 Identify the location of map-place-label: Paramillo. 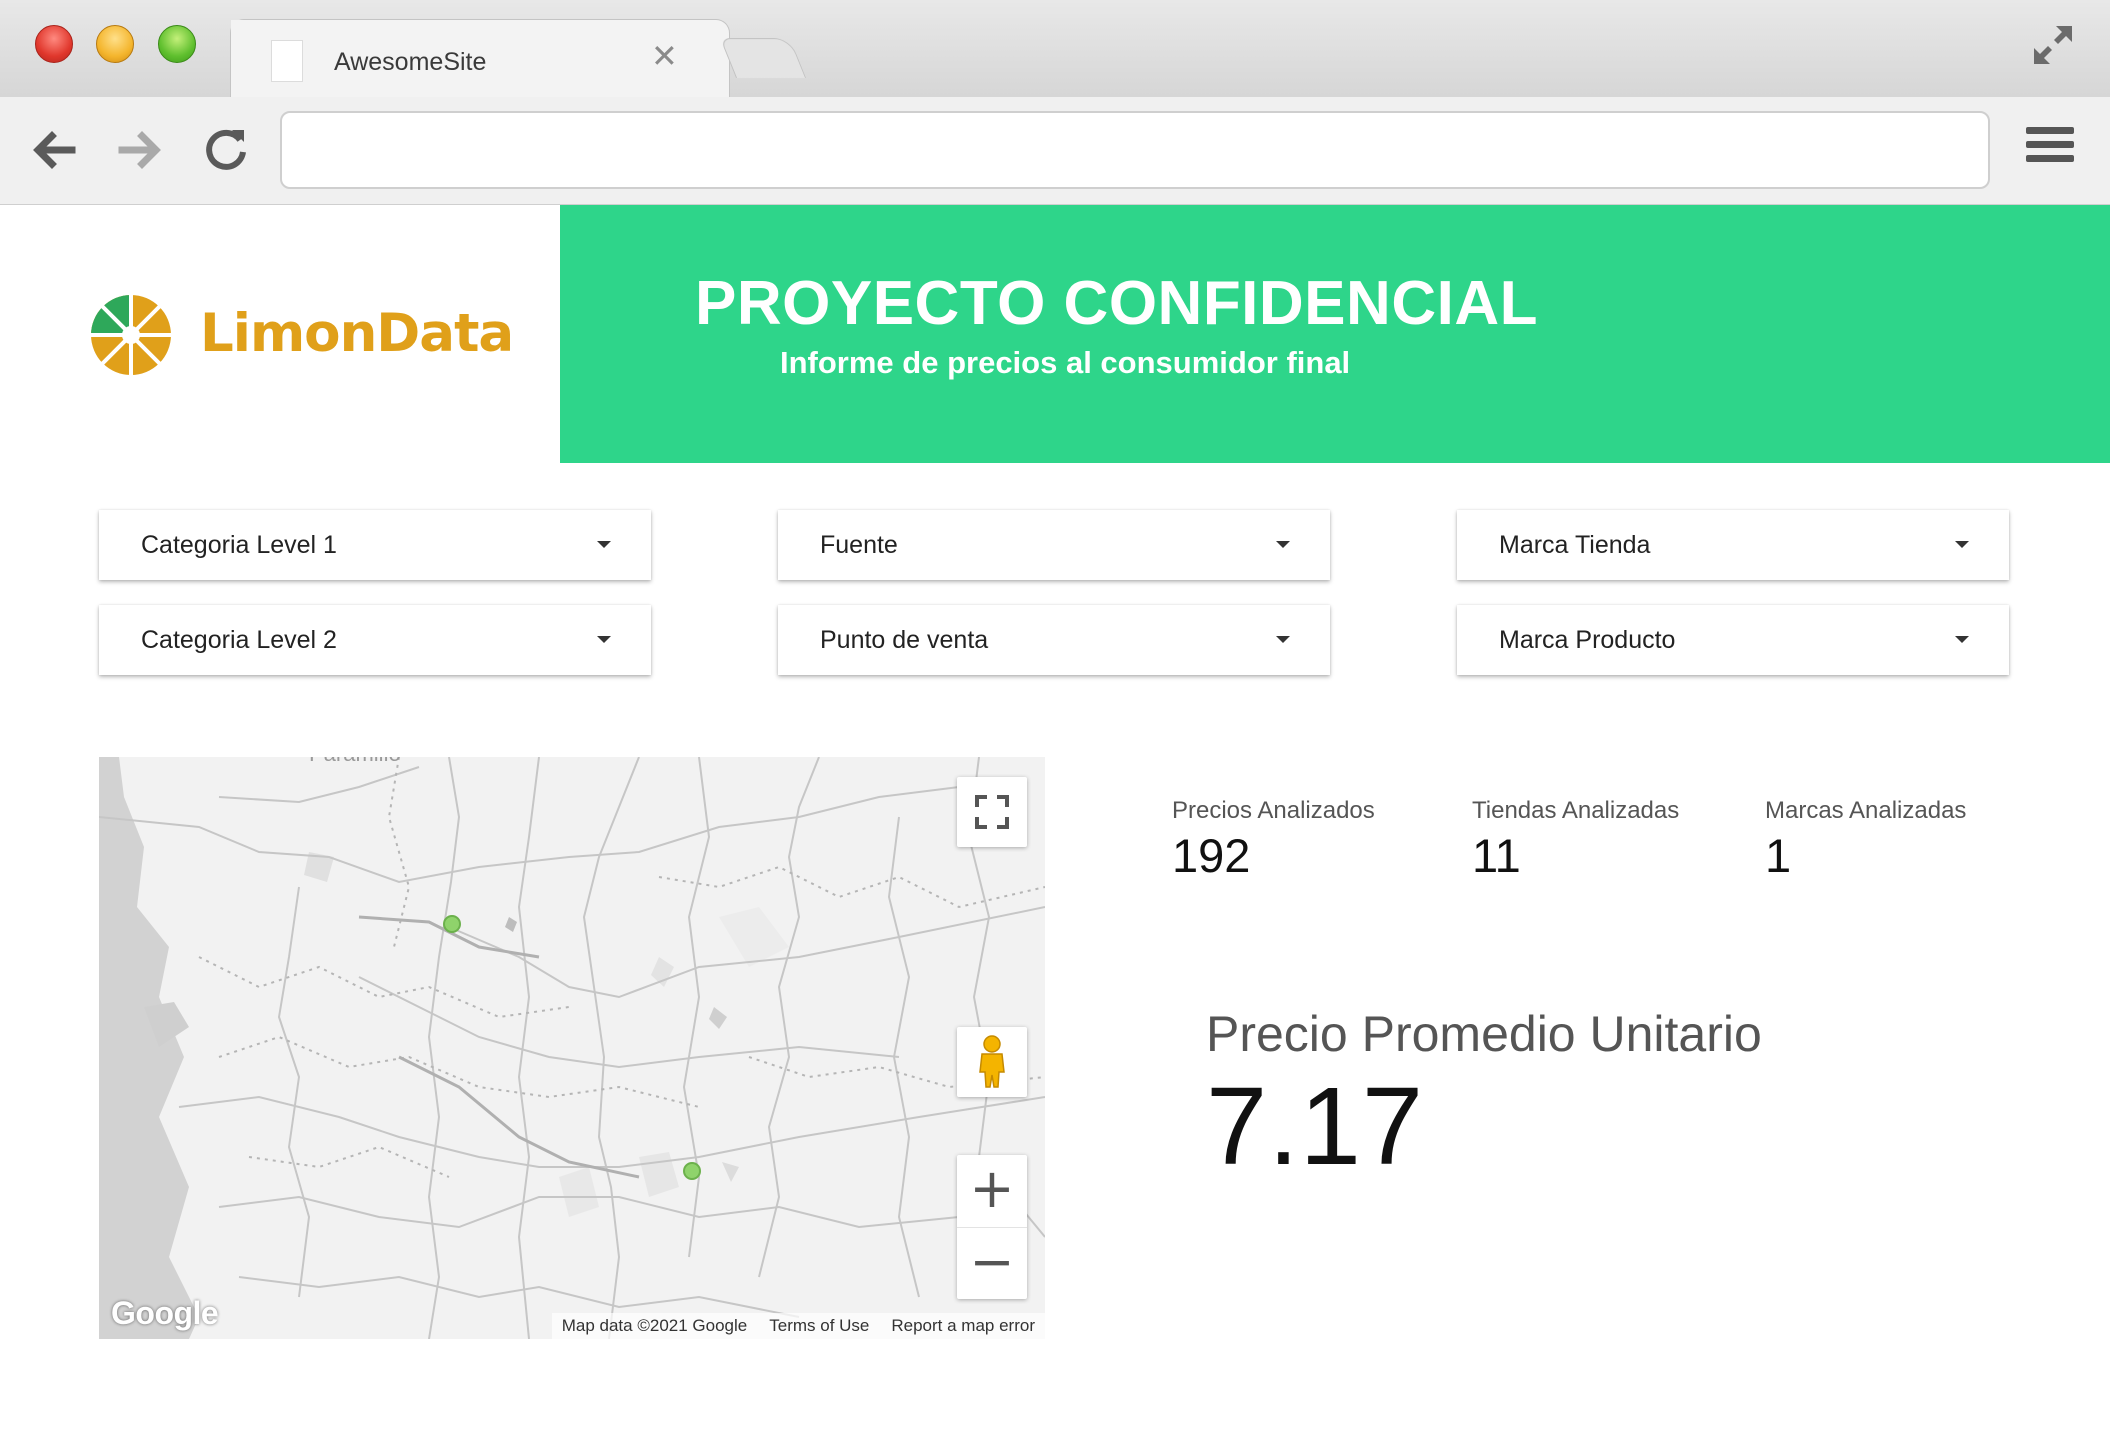
(355, 761).